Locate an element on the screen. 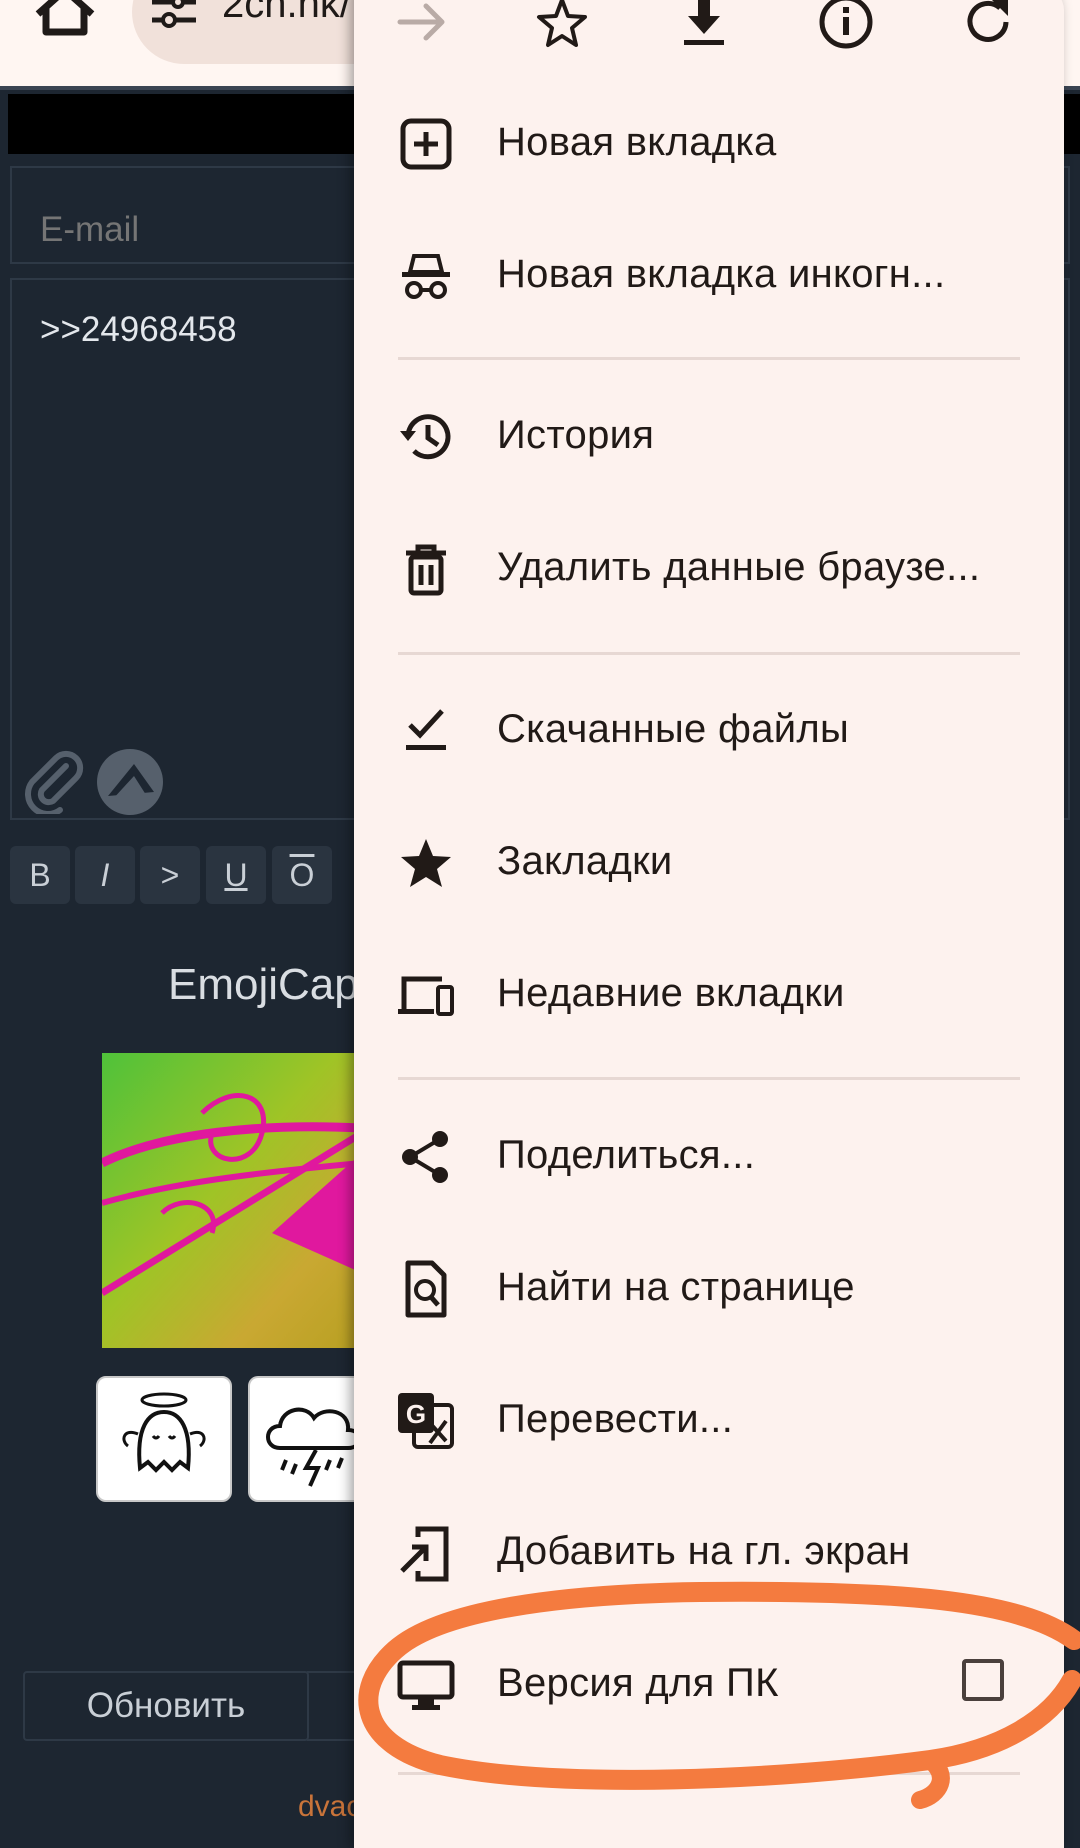  captcha-label: EmojiCap is located at coordinates (263, 984).